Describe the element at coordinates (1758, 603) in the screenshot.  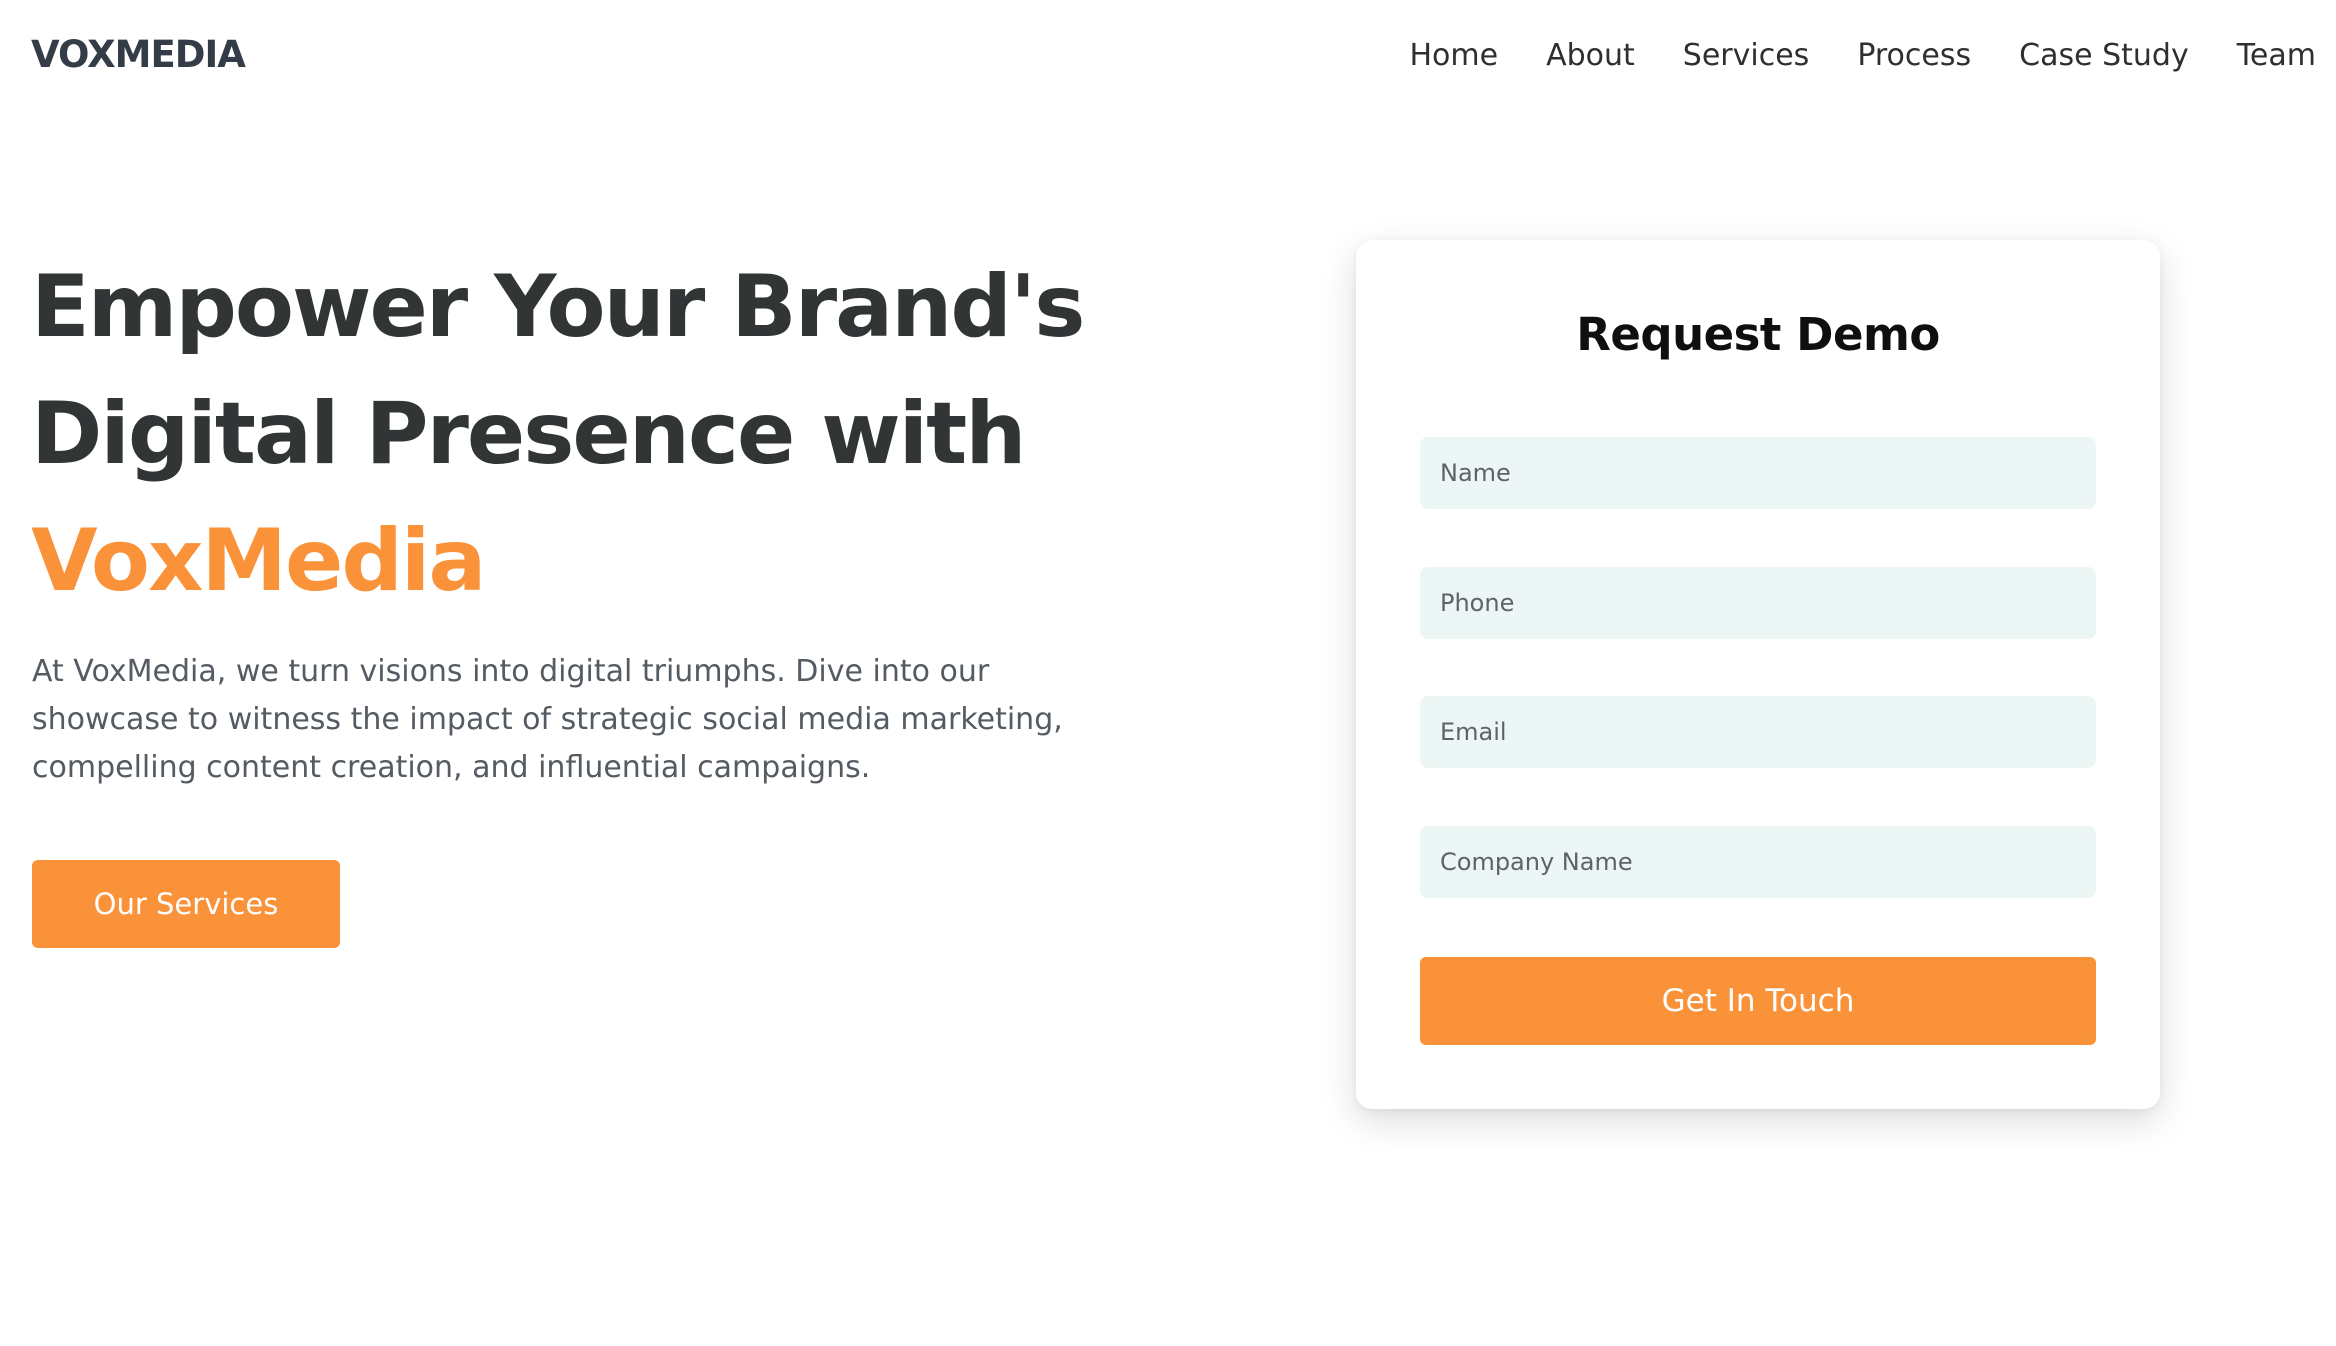
I see `phone-field` at that location.